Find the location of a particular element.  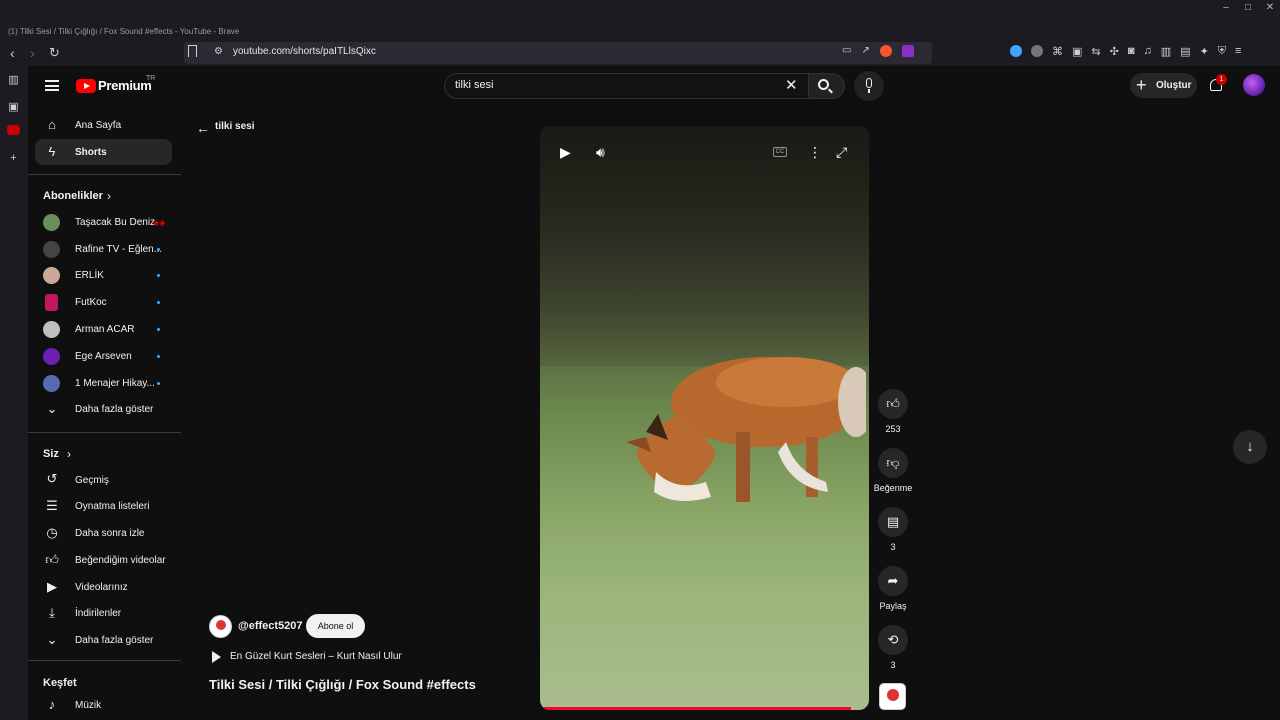

close-window-icon: ✕ is located at coordinates (1270, 7).